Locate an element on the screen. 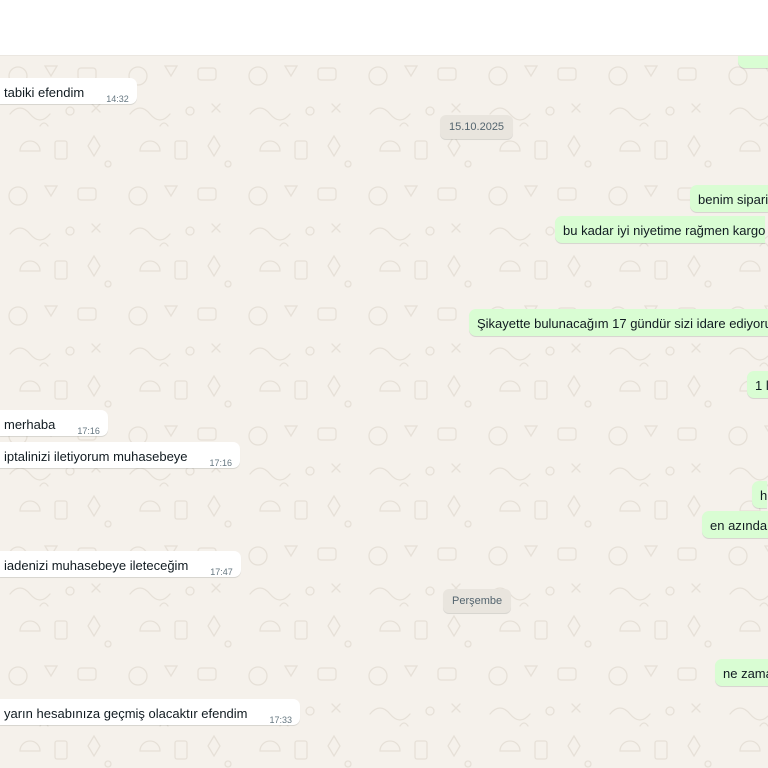  incoming-message: iptalinizi iletiyorum muhasebeye 17:16 is located at coordinates (120, 455).